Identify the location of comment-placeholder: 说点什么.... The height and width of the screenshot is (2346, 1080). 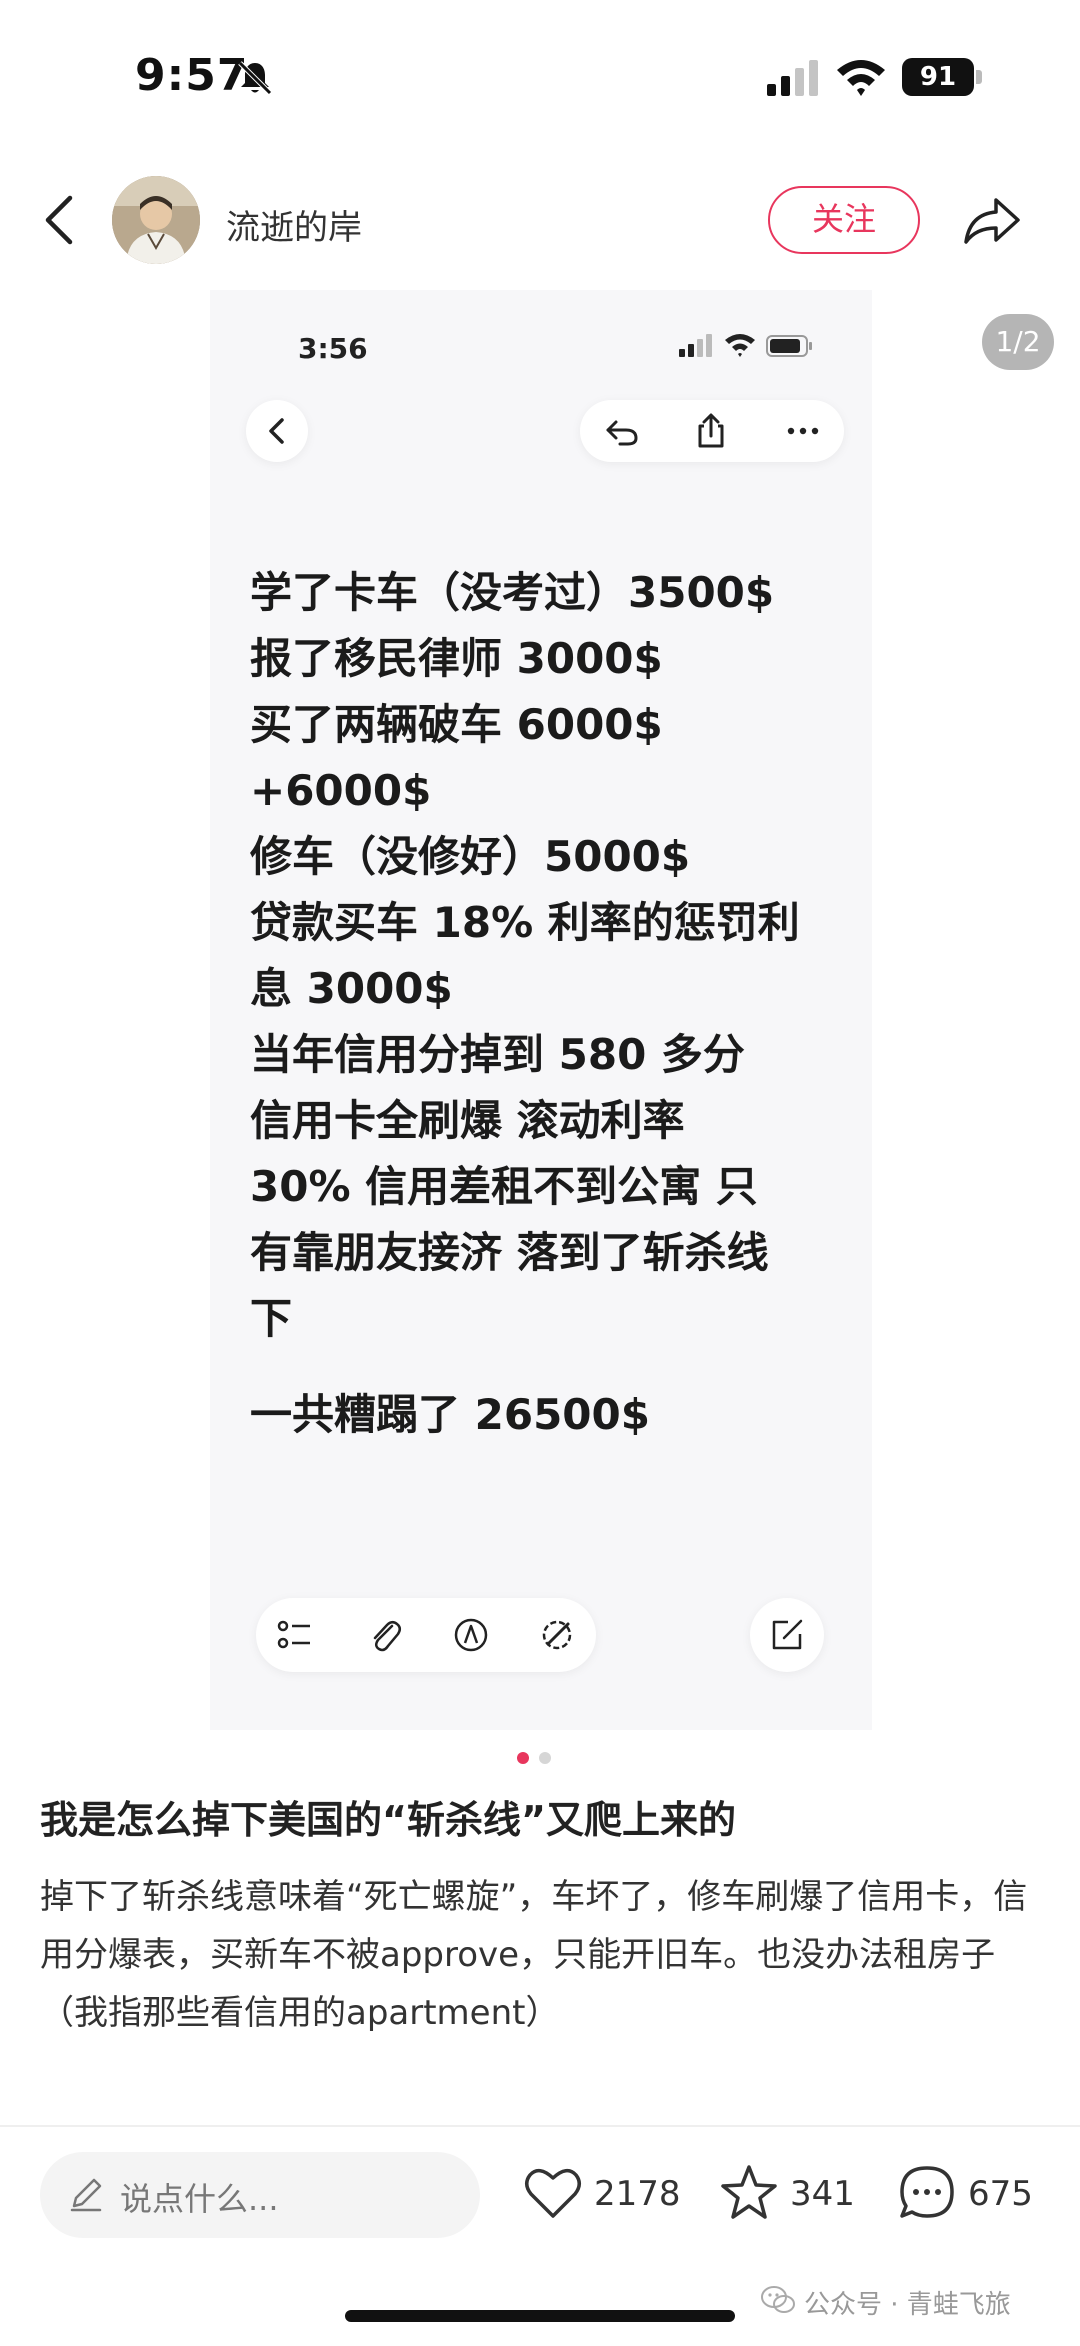
(199, 2199).